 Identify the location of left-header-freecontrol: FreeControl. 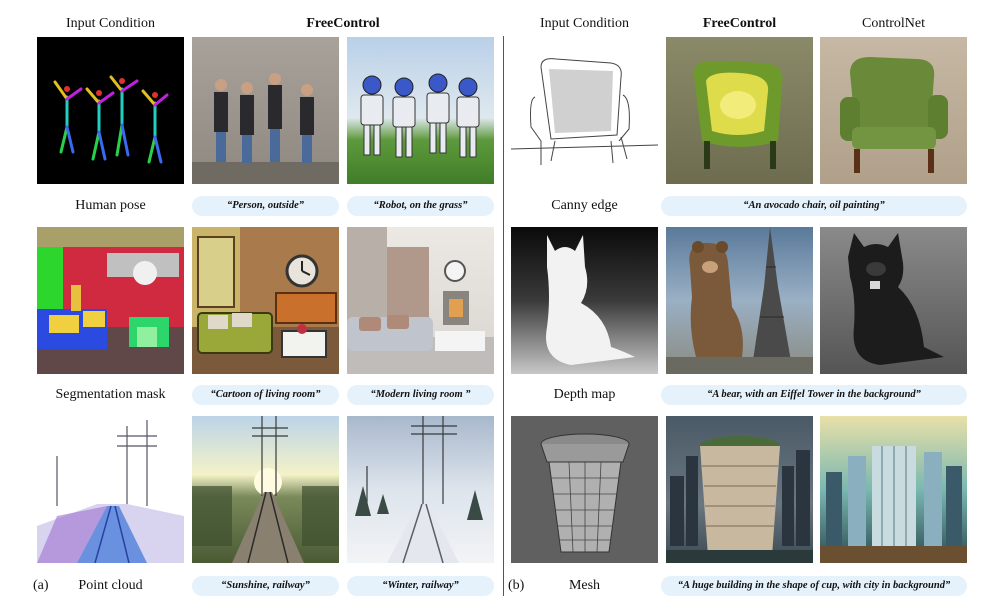
(343, 23).